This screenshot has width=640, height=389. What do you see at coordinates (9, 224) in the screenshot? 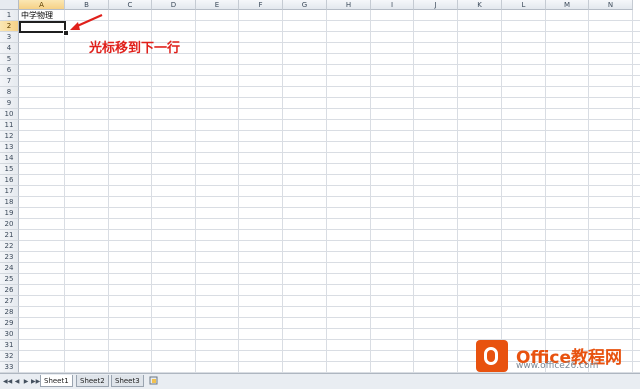
I see `row-header-20: 20` at bounding box center [9, 224].